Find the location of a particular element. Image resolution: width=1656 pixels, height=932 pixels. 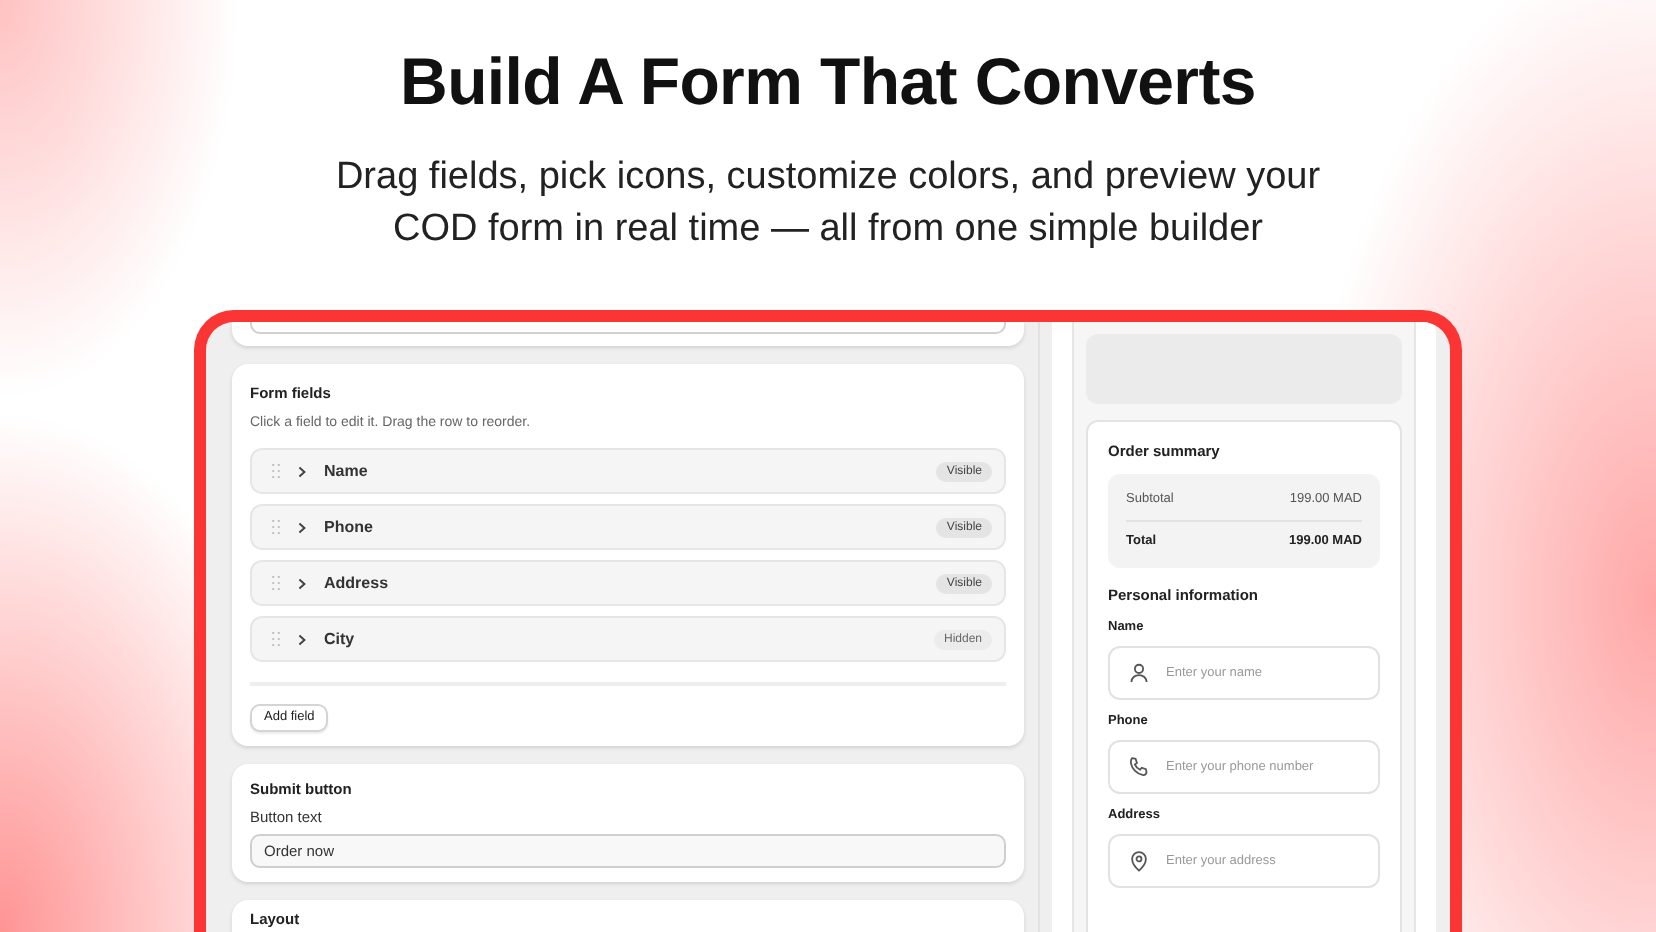

location-pin-icon is located at coordinates (1139, 861).